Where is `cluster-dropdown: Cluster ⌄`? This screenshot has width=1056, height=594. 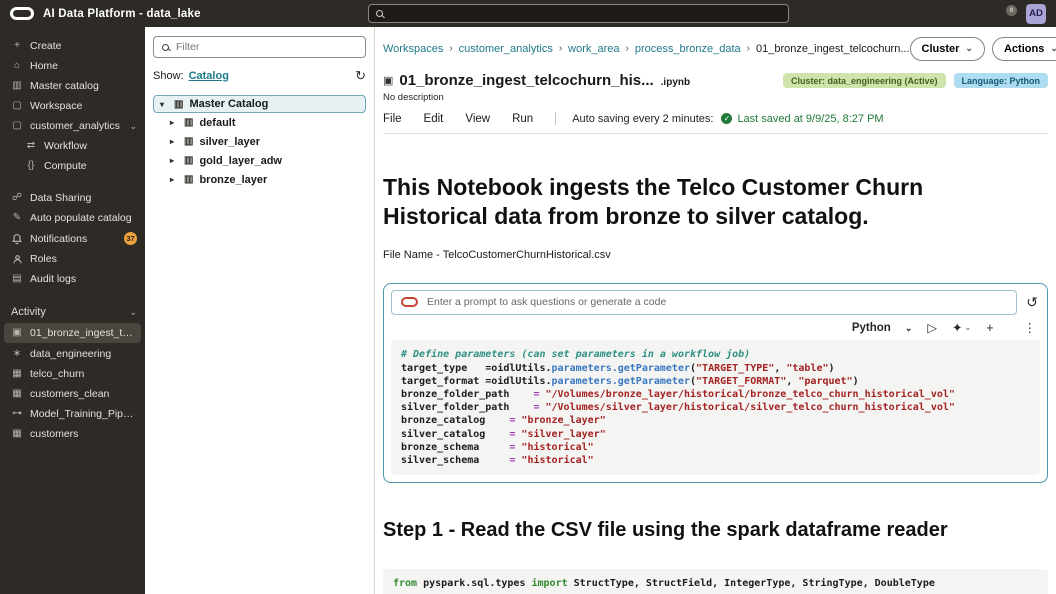
cluster-dropdown: Cluster ⌄ is located at coordinates (947, 48).